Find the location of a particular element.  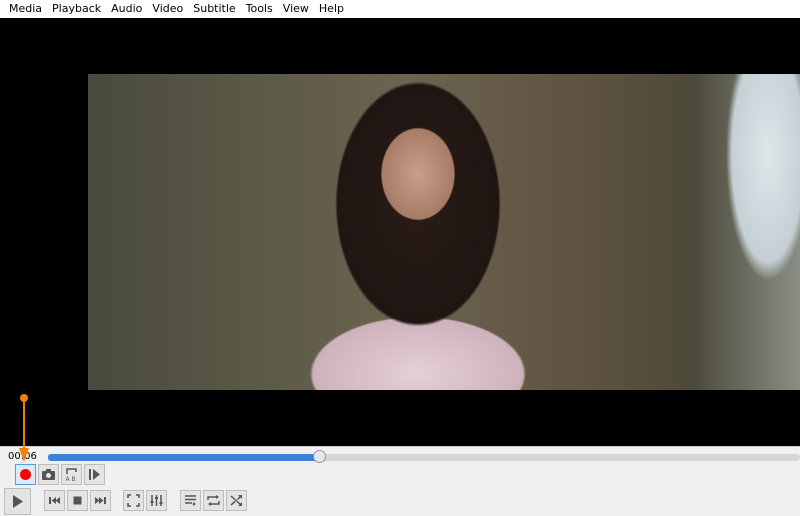

previous-button is located at coordinates (54, 500).